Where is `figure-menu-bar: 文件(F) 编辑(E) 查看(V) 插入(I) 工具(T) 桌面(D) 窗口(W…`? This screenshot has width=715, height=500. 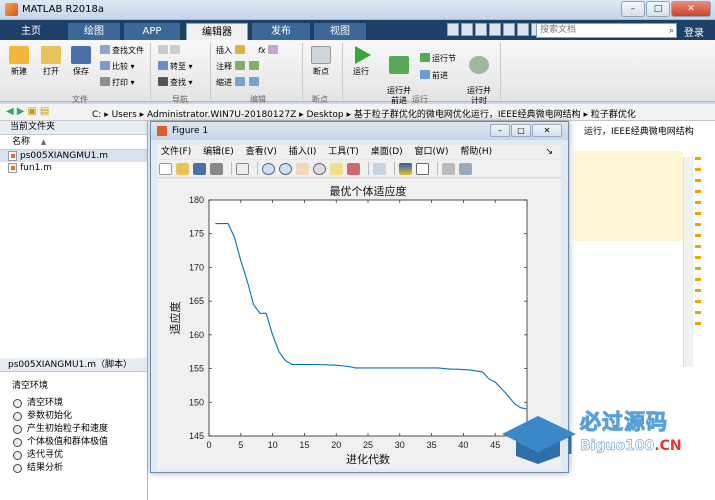 figure-menu-bar: 文件(F) 编辑(E) 查看(V) 插入(I) 工具(T) 桌面(D) 窗口(W… is located at coordinates (359, 152).